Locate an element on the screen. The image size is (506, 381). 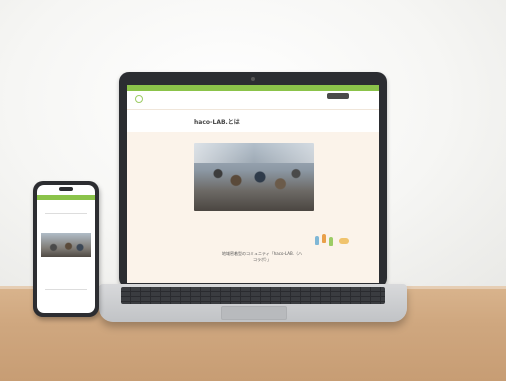
phone-hero-photo is located at coordinates (66, 245).